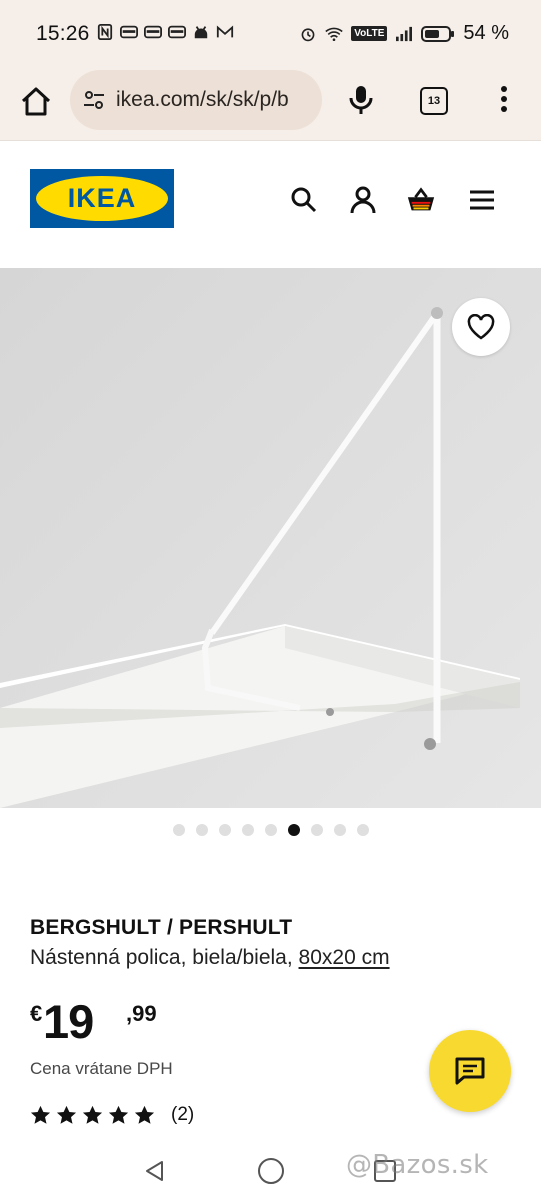  I want to click on system-icons: VoLTE 54 %, so click(404, 33).